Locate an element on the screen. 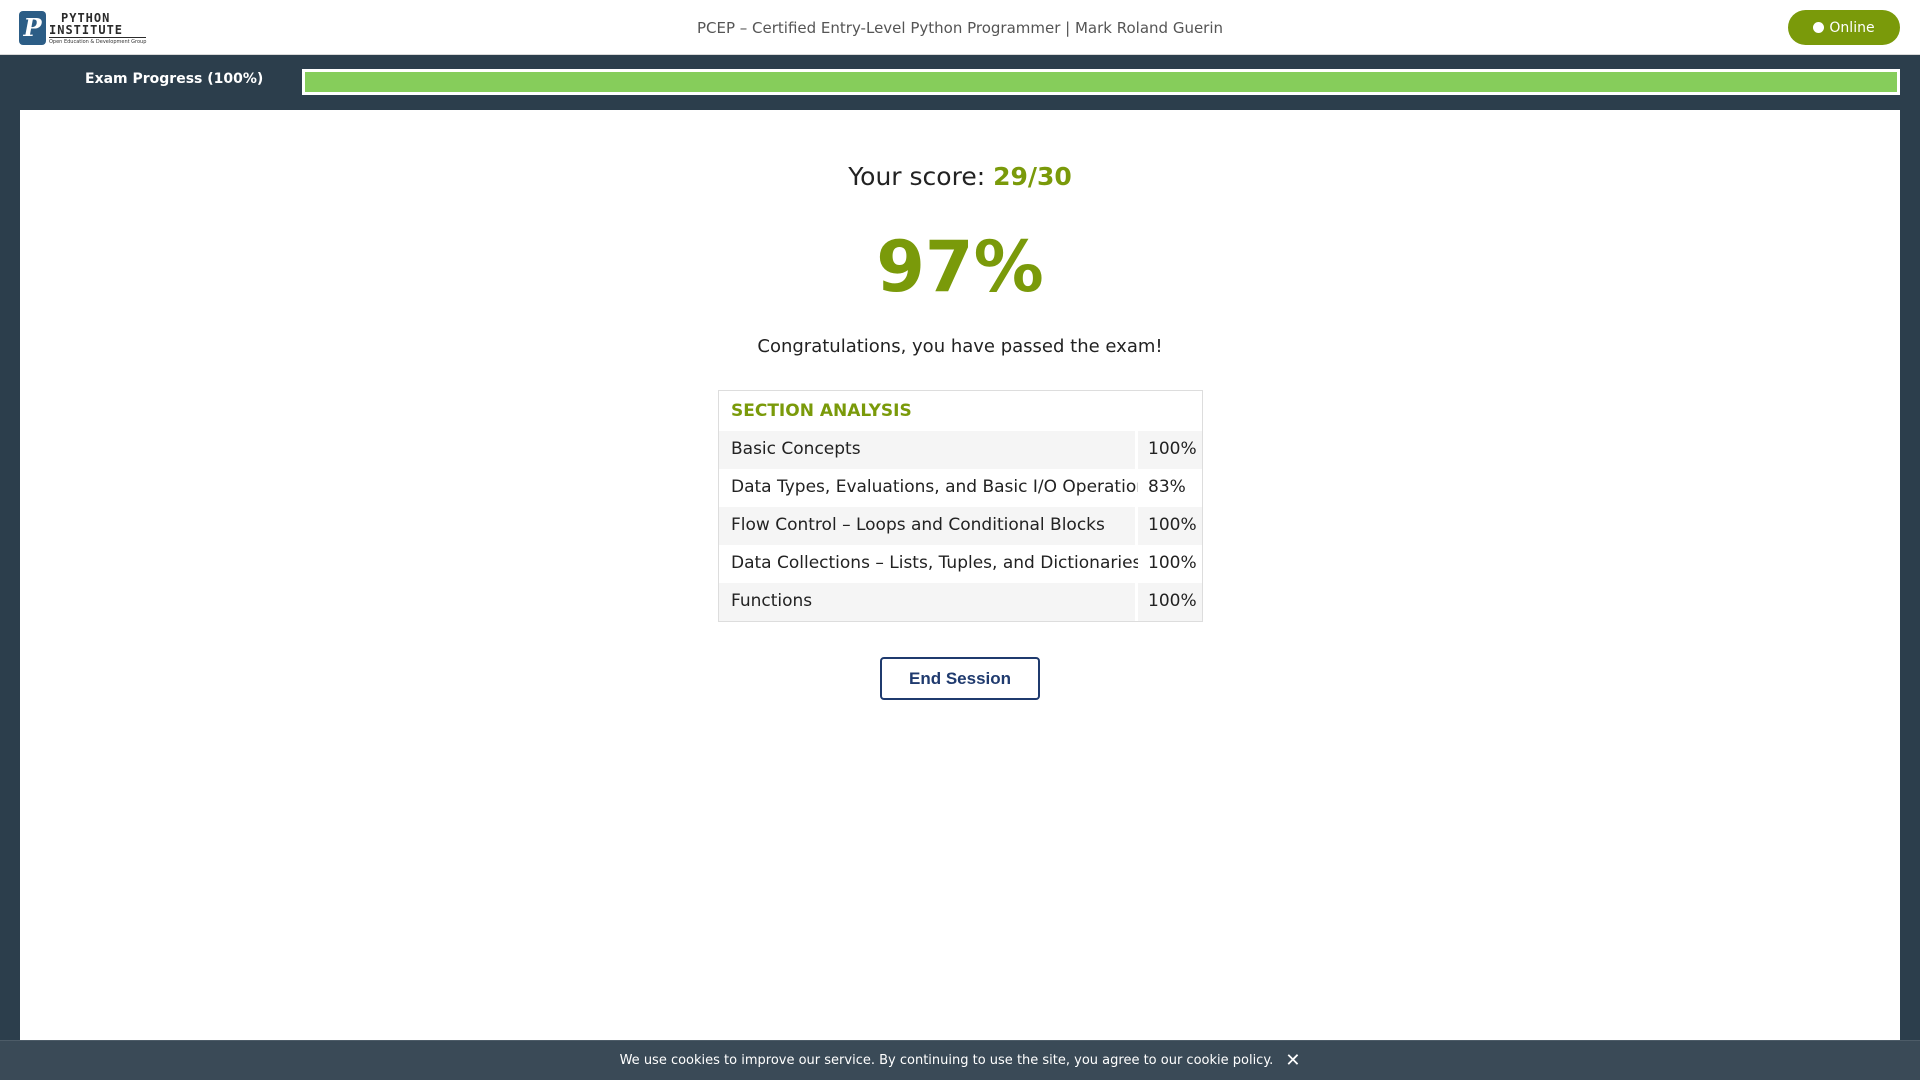  table-row: Functions 100% is located at coordinates (960, 602).